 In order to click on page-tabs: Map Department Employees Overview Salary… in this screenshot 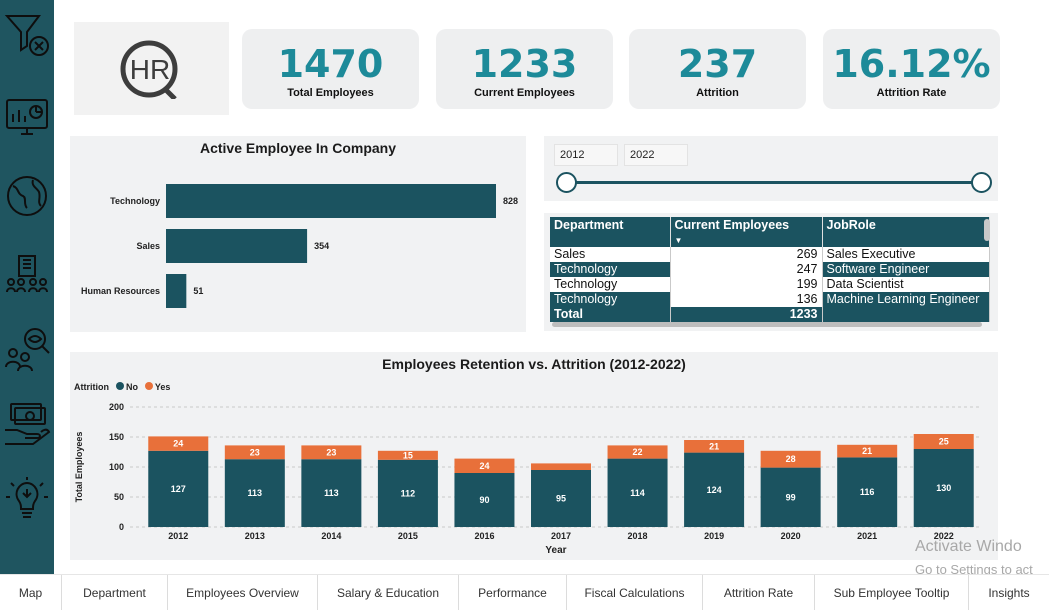, I will do `click(524, 592)`.